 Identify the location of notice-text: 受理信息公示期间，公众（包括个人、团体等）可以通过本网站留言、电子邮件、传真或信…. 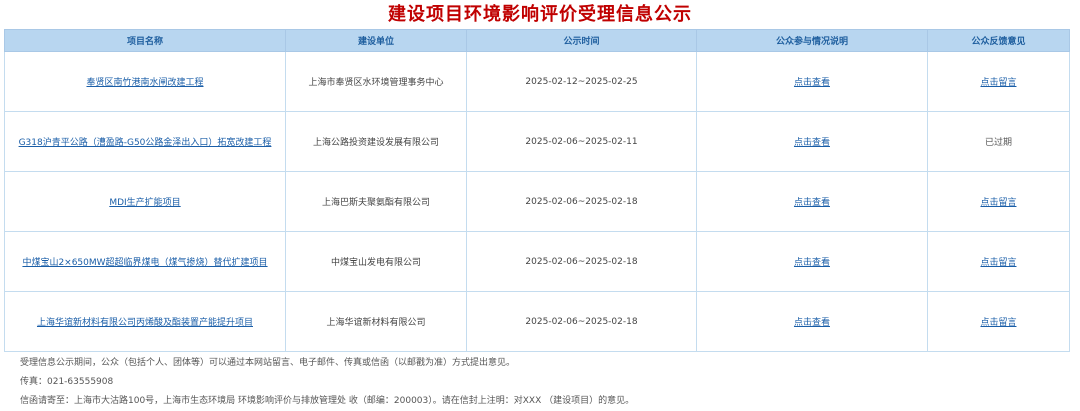
(268, 363).